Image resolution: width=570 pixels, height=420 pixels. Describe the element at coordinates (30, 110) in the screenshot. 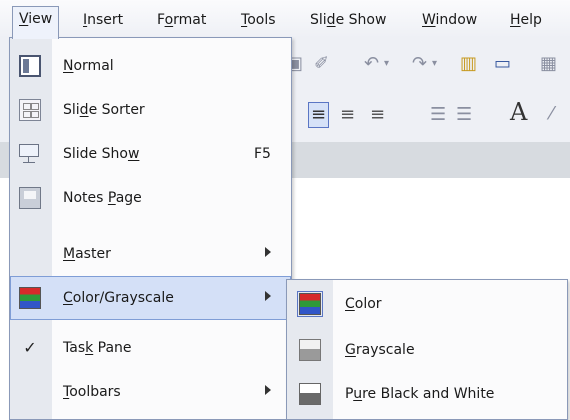

I see `slide-sorter-icon` at that location.